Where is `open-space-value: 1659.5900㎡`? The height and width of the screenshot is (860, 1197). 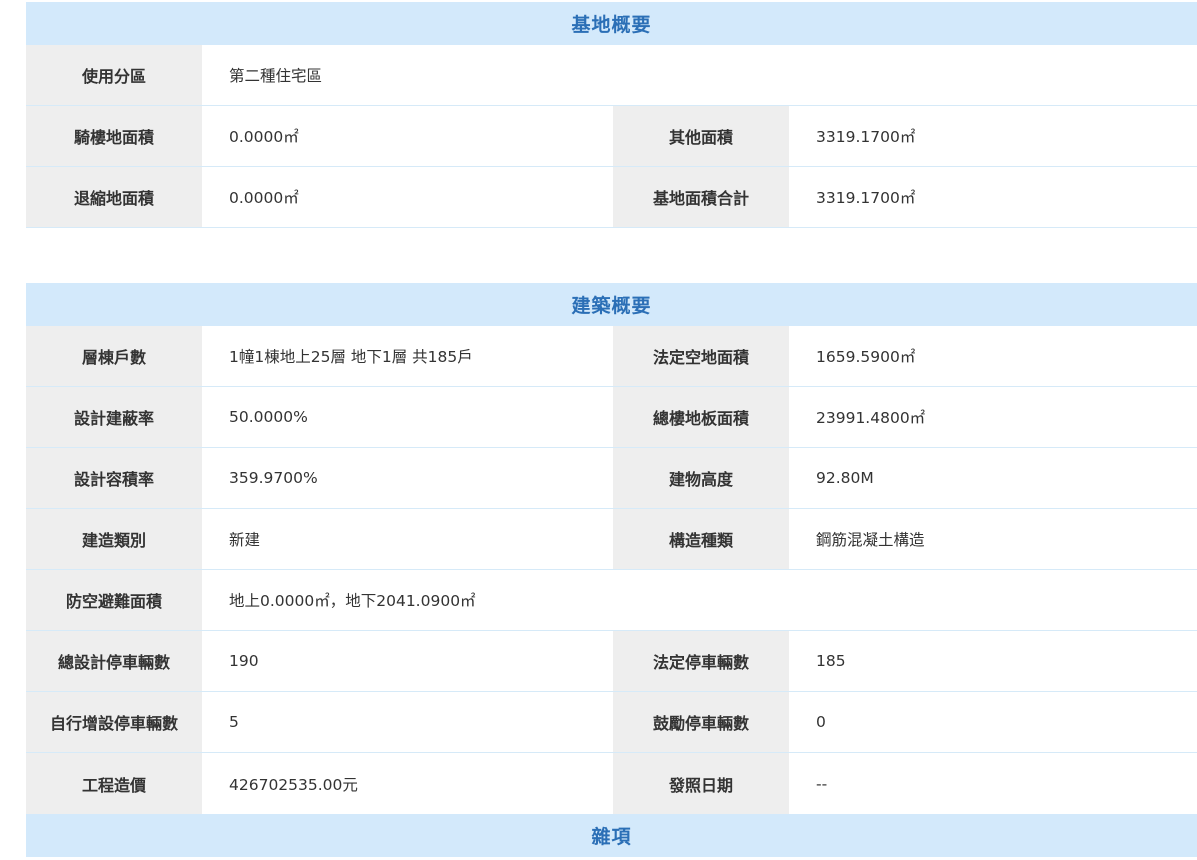 open-space-value: 1659.5900㎡ is located at coordinates (993, 356).